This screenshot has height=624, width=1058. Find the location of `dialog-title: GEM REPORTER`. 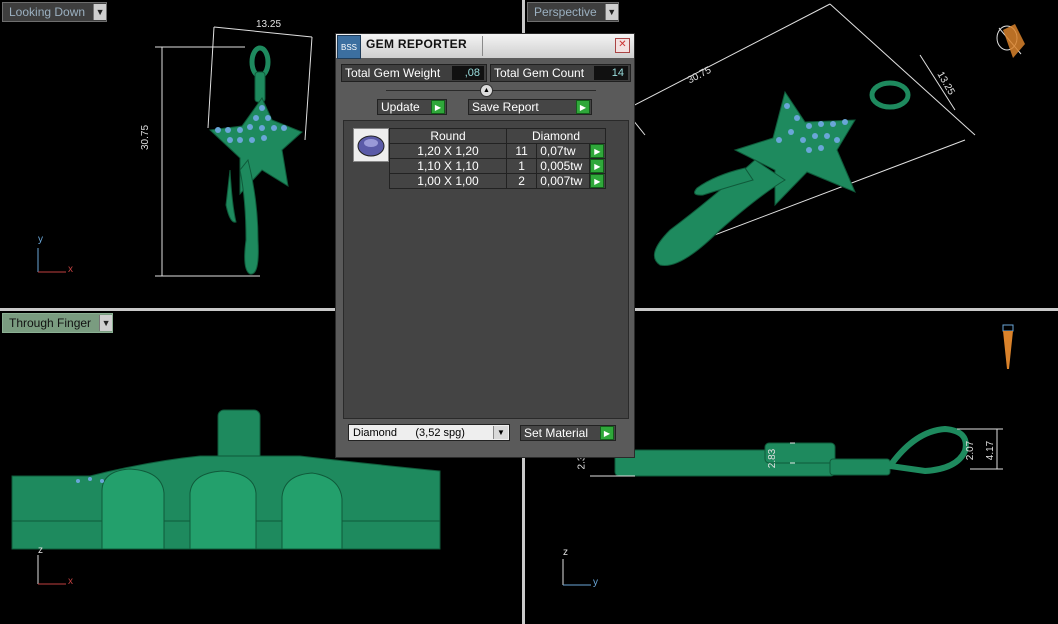

dialog-title: GEM REPORTER is located at coordinates (416, 44).